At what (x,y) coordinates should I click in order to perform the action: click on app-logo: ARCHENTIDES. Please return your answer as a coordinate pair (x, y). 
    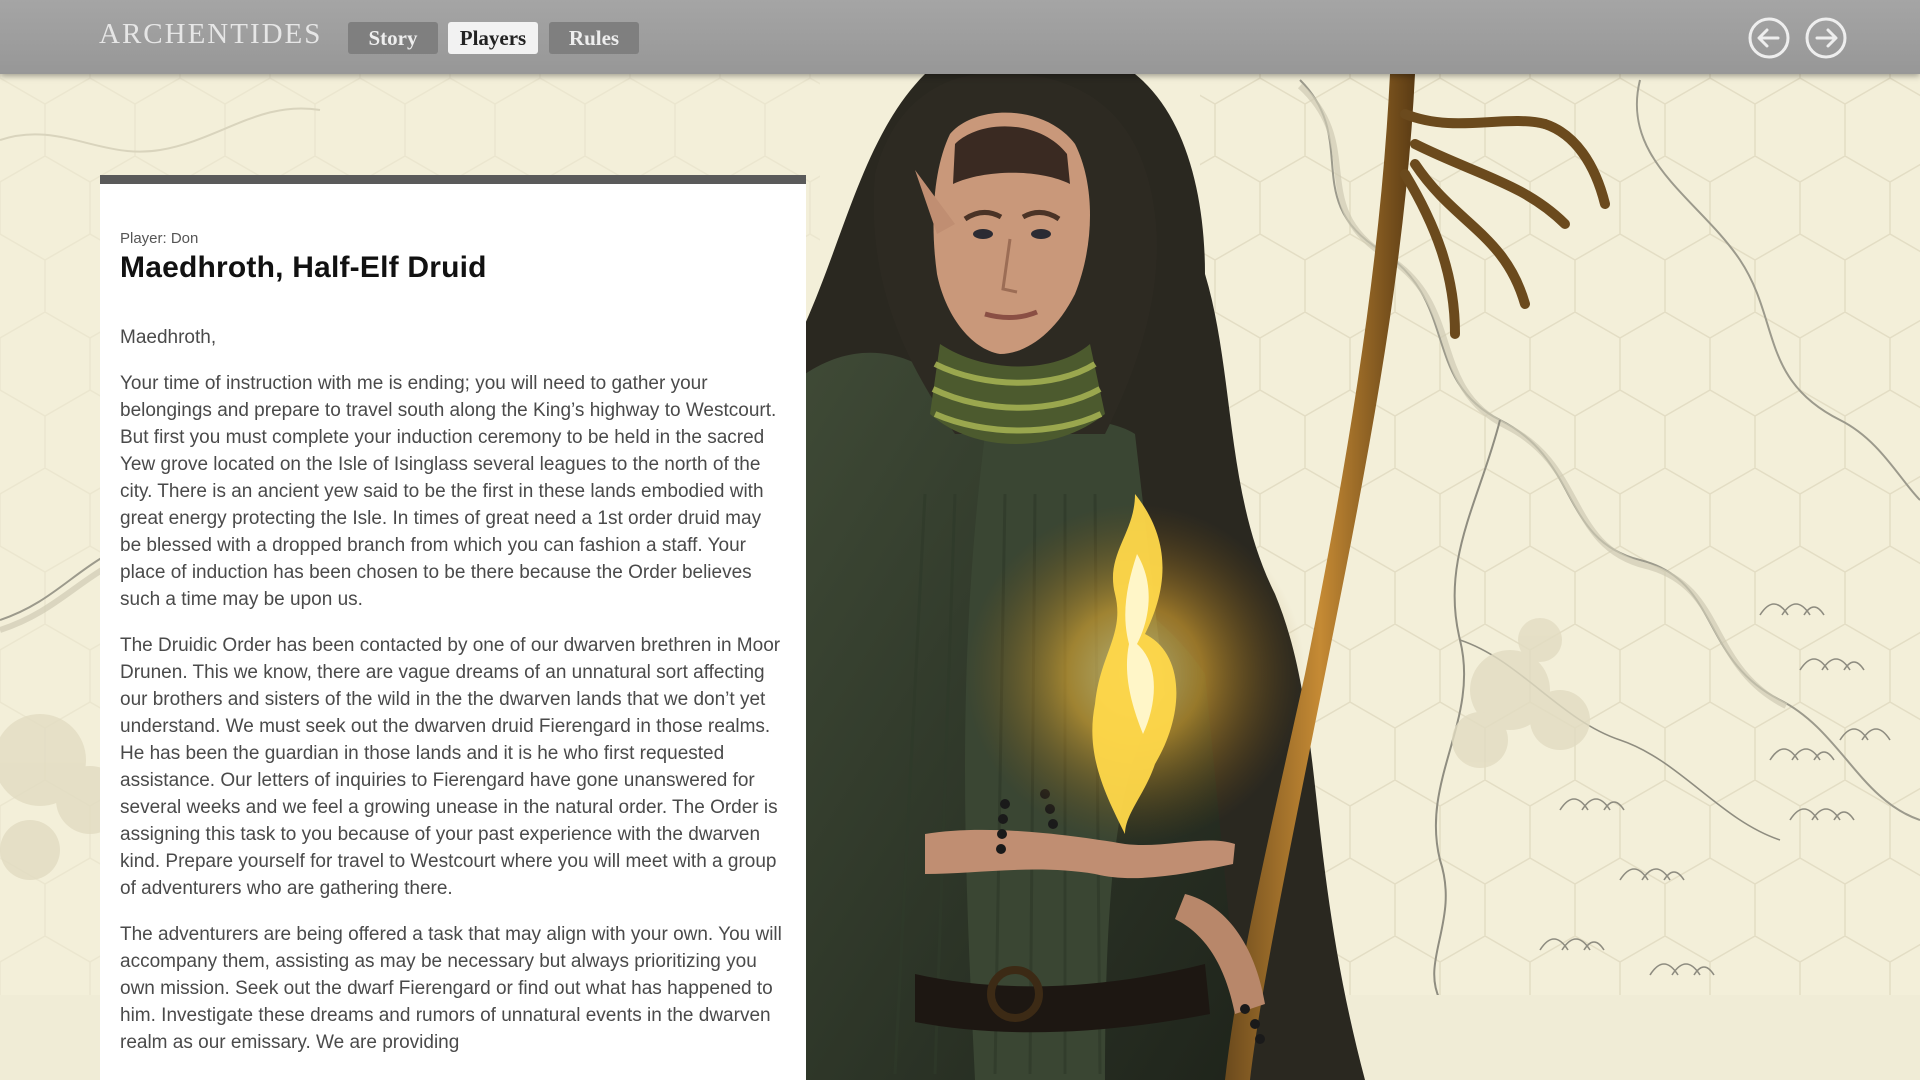
    Looking at the image, I should click on (210, 34).